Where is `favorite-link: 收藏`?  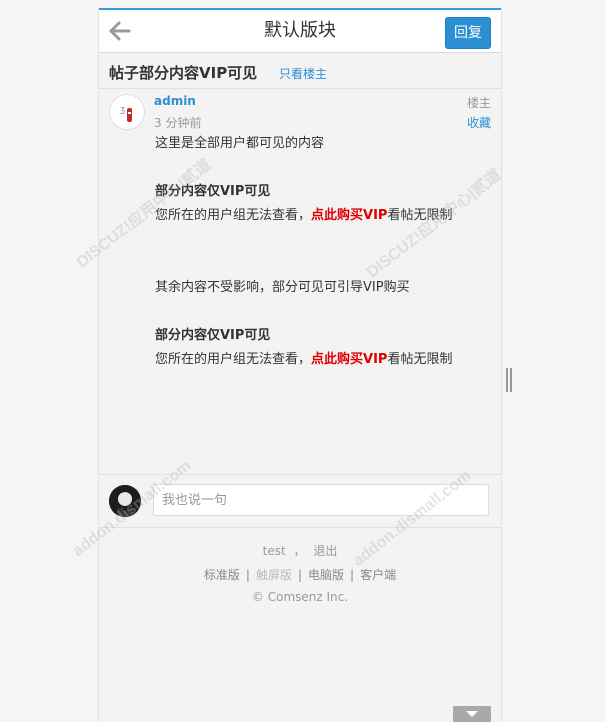
favorite-link: 收藏 is located at coordinates (479, 122).